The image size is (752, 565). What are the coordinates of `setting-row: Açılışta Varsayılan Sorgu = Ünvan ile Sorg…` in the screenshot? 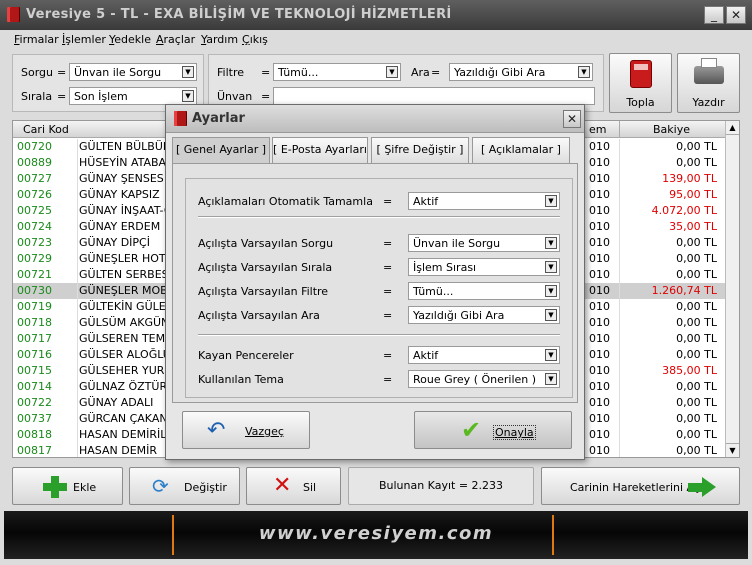 It's located at (366, 243).